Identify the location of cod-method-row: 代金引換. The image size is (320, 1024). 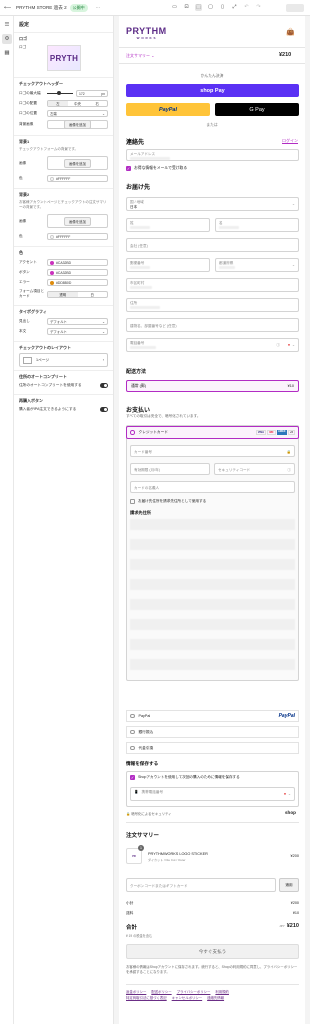
(212, 748).